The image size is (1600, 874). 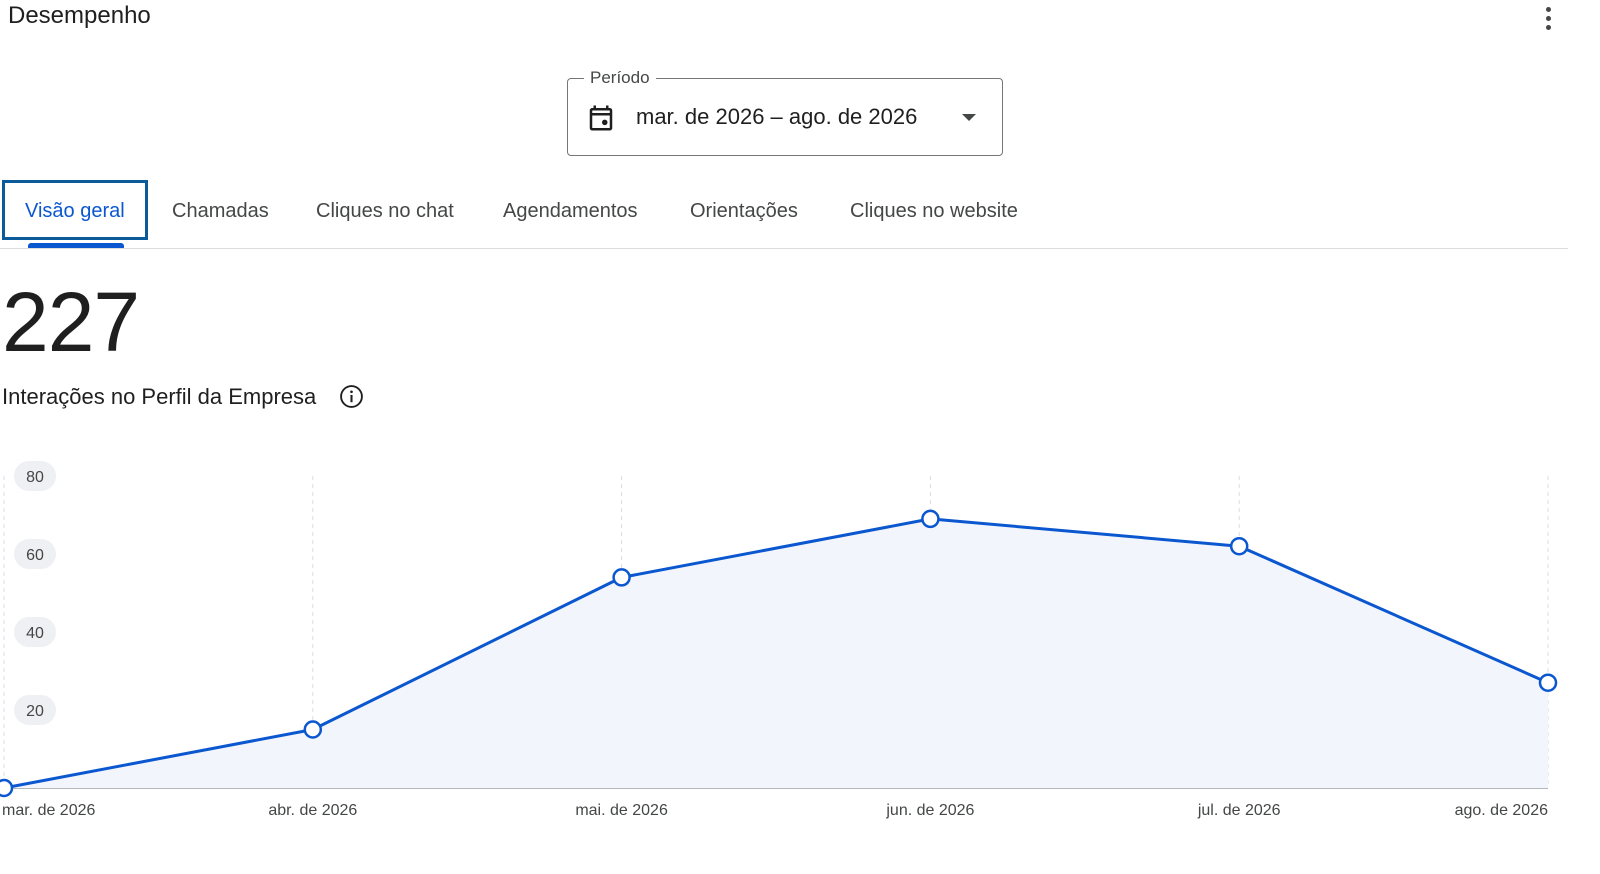 I want to click on x-tick-label: mai. de 2026, so click(x=621, y=810).